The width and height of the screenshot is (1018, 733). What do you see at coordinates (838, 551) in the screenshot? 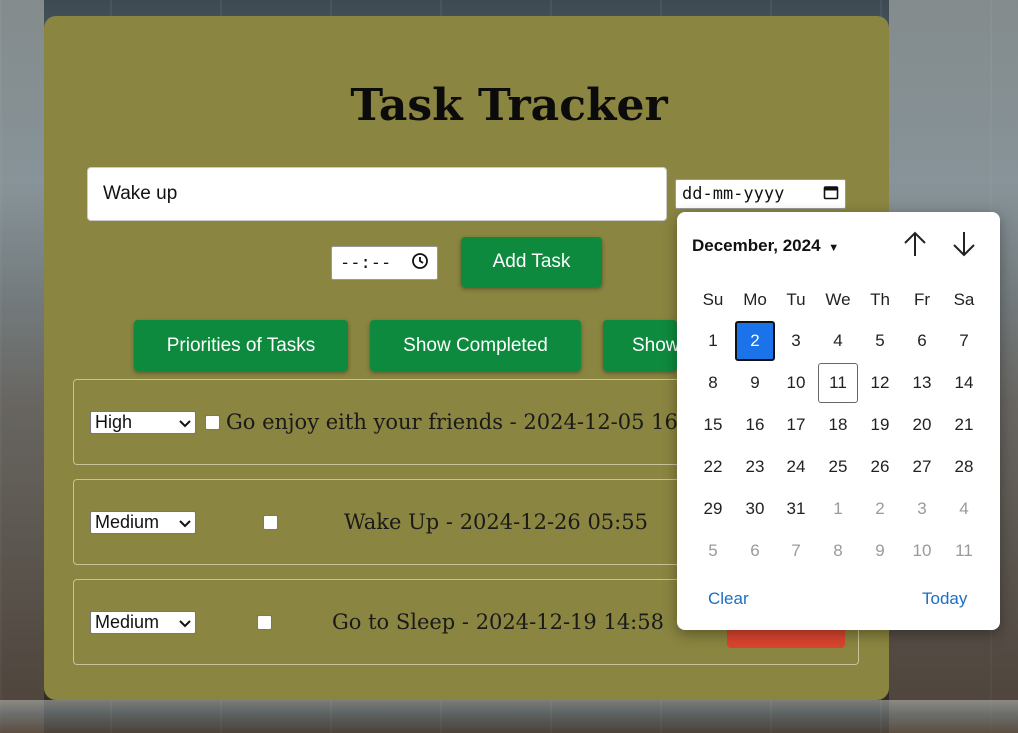
I see `calendar-day-other-month: 8` at bounding box center [838, 551].